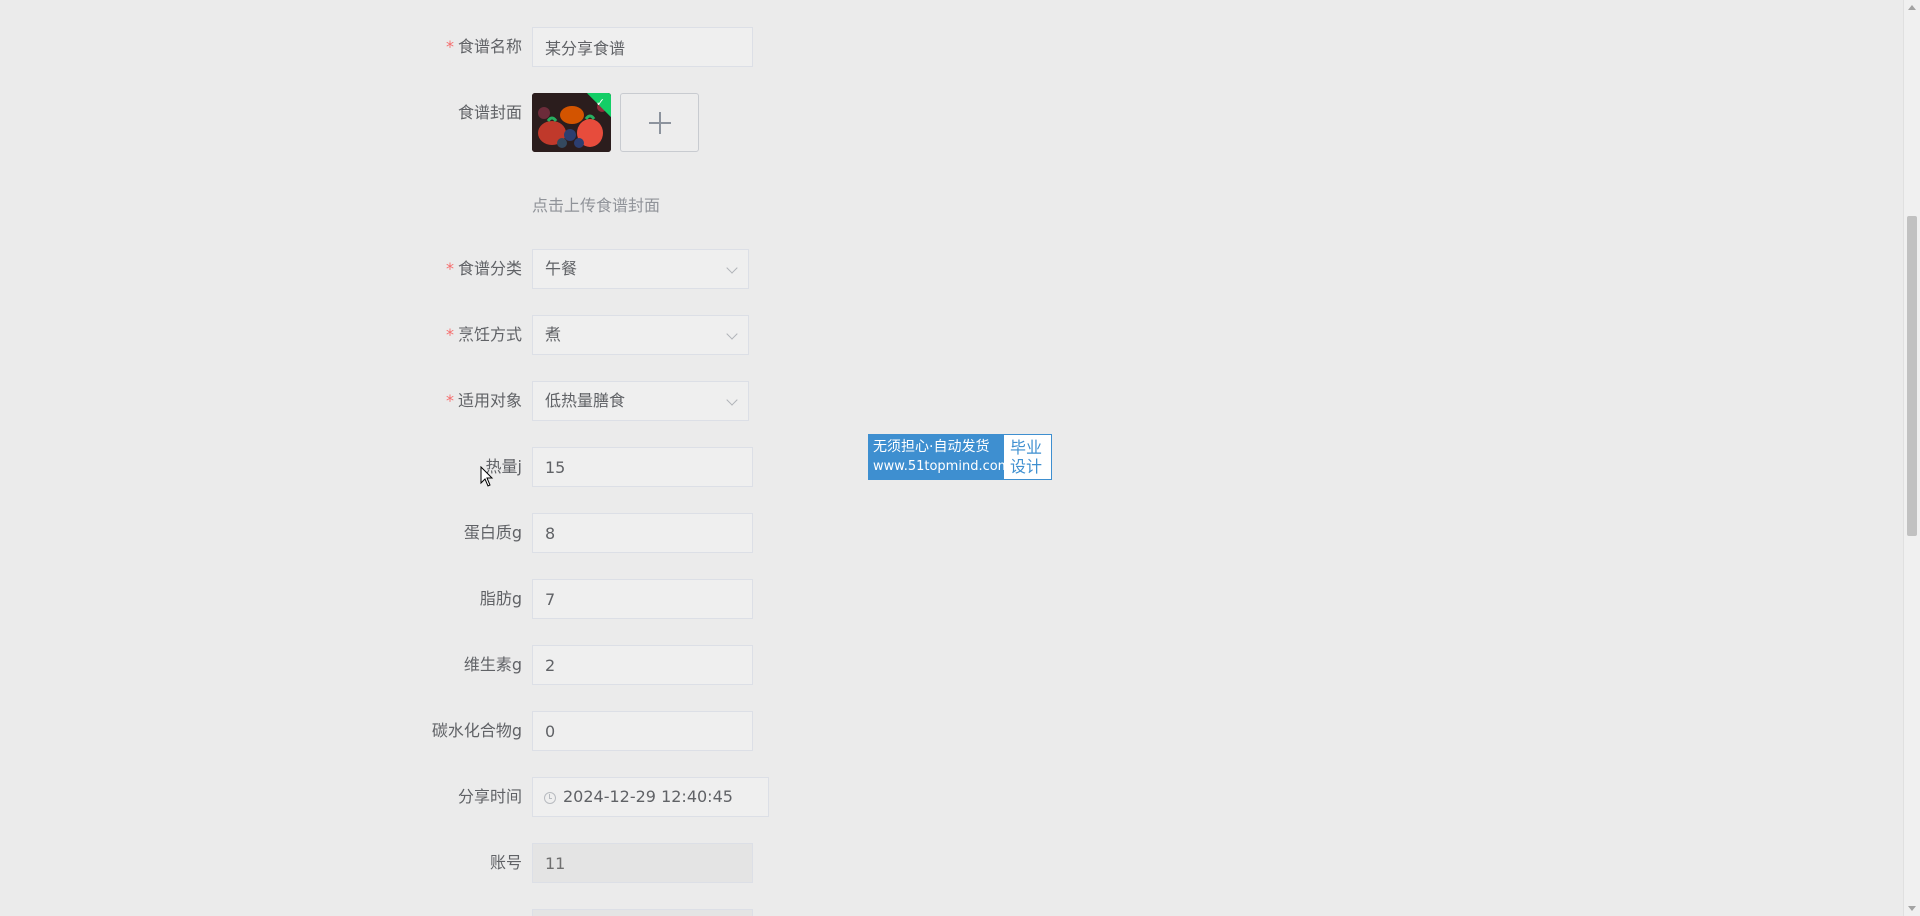 The image size is (1920, 916). Describe the element at coordinates (942, 466) in the screenshot. I see `watermark-url: www.51topmind.com` at that location.